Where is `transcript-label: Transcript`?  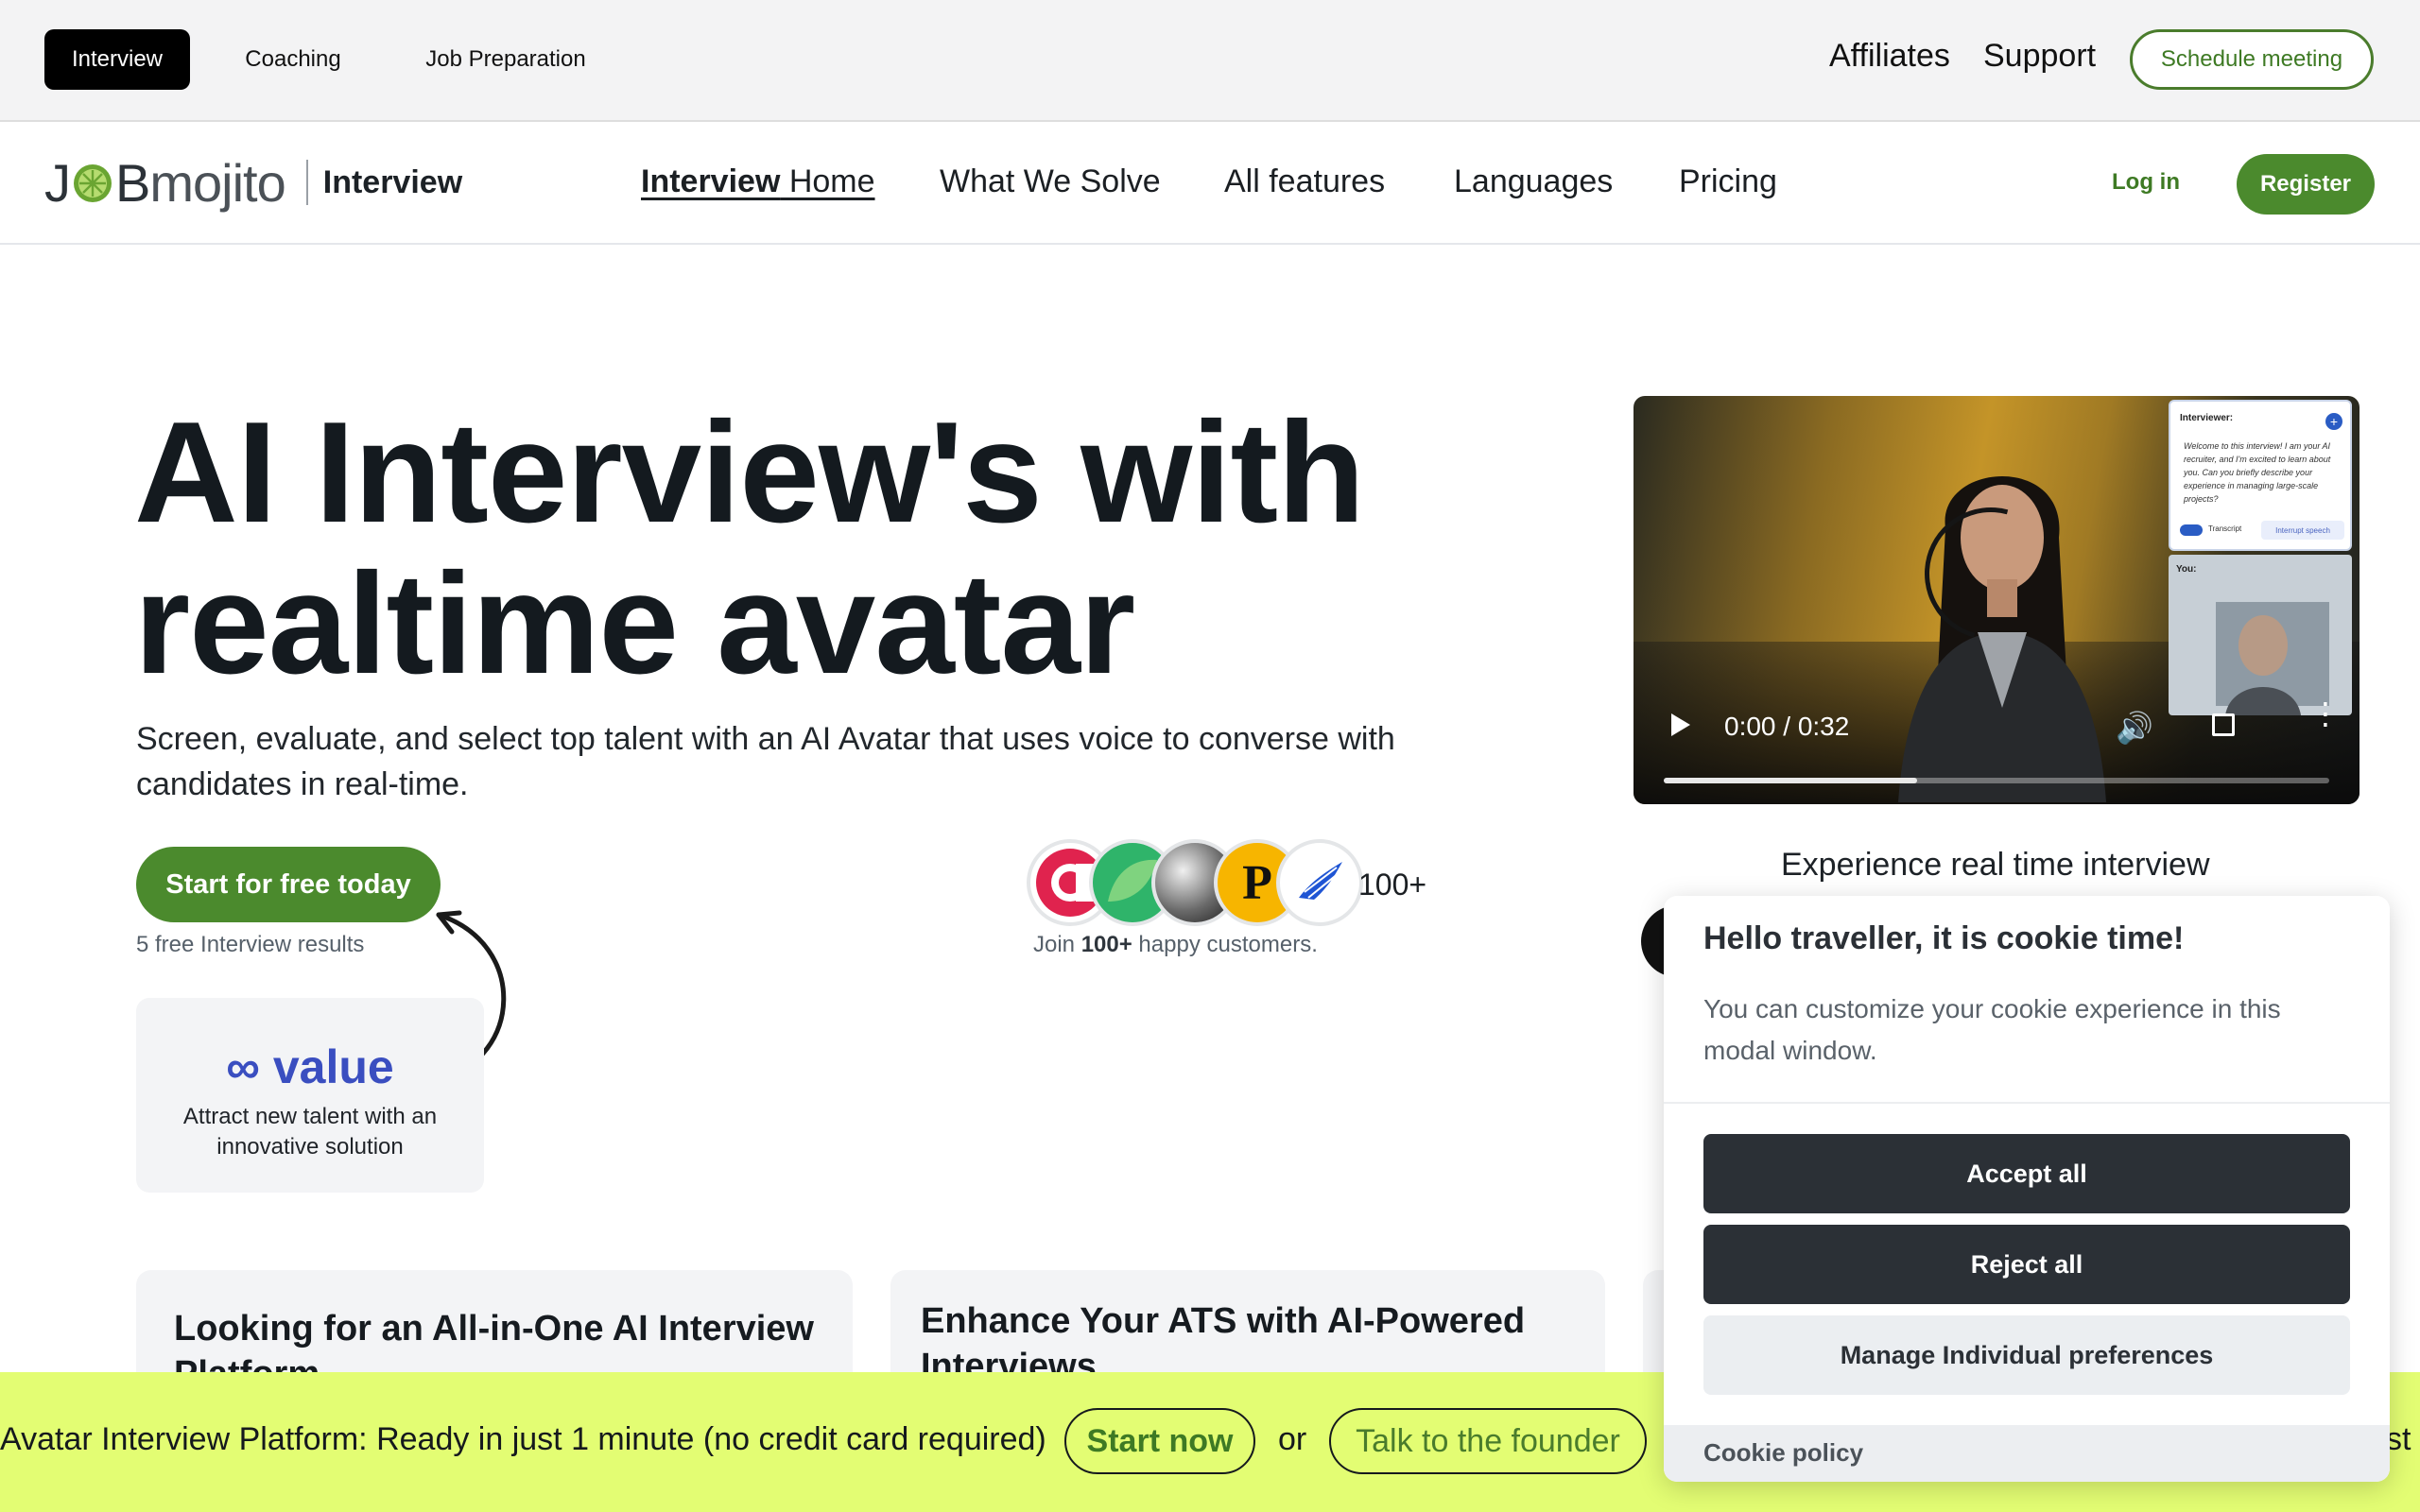 transcript-label: Transcript is located at coordinates (2225, 528).